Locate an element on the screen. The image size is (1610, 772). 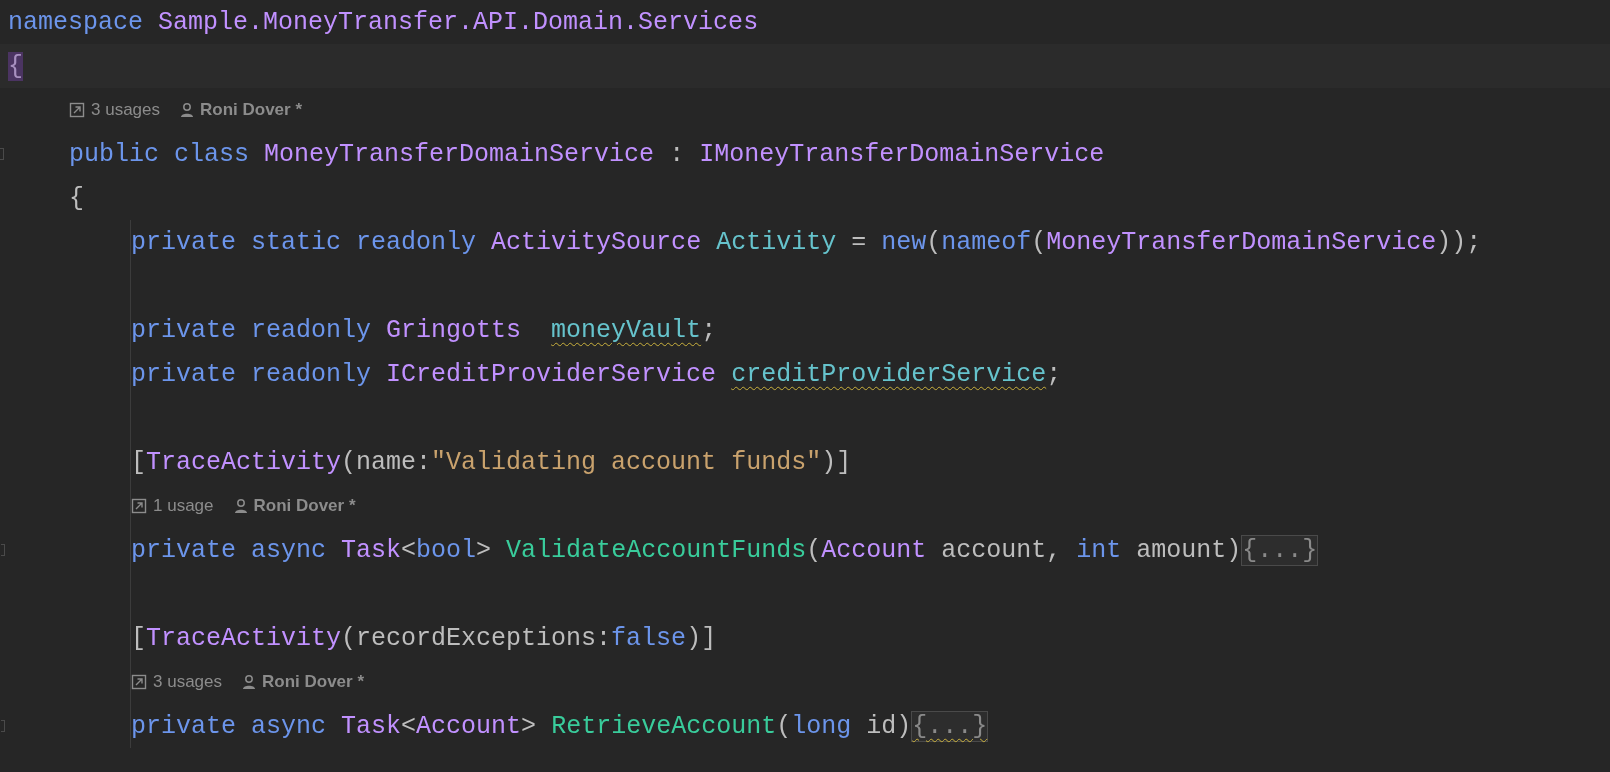
code-type-name: Sample.MoneyTransfer.API.Domain.Services is located at coordinates (458, 22).